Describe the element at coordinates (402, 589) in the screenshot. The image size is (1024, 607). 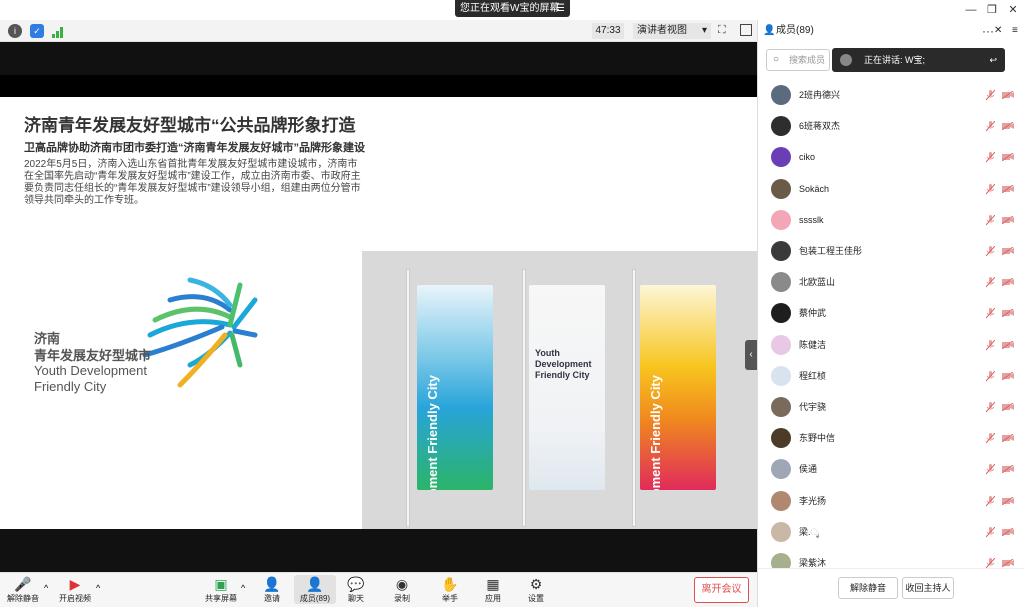
I see `record-button: ◉ 录制` at that location.